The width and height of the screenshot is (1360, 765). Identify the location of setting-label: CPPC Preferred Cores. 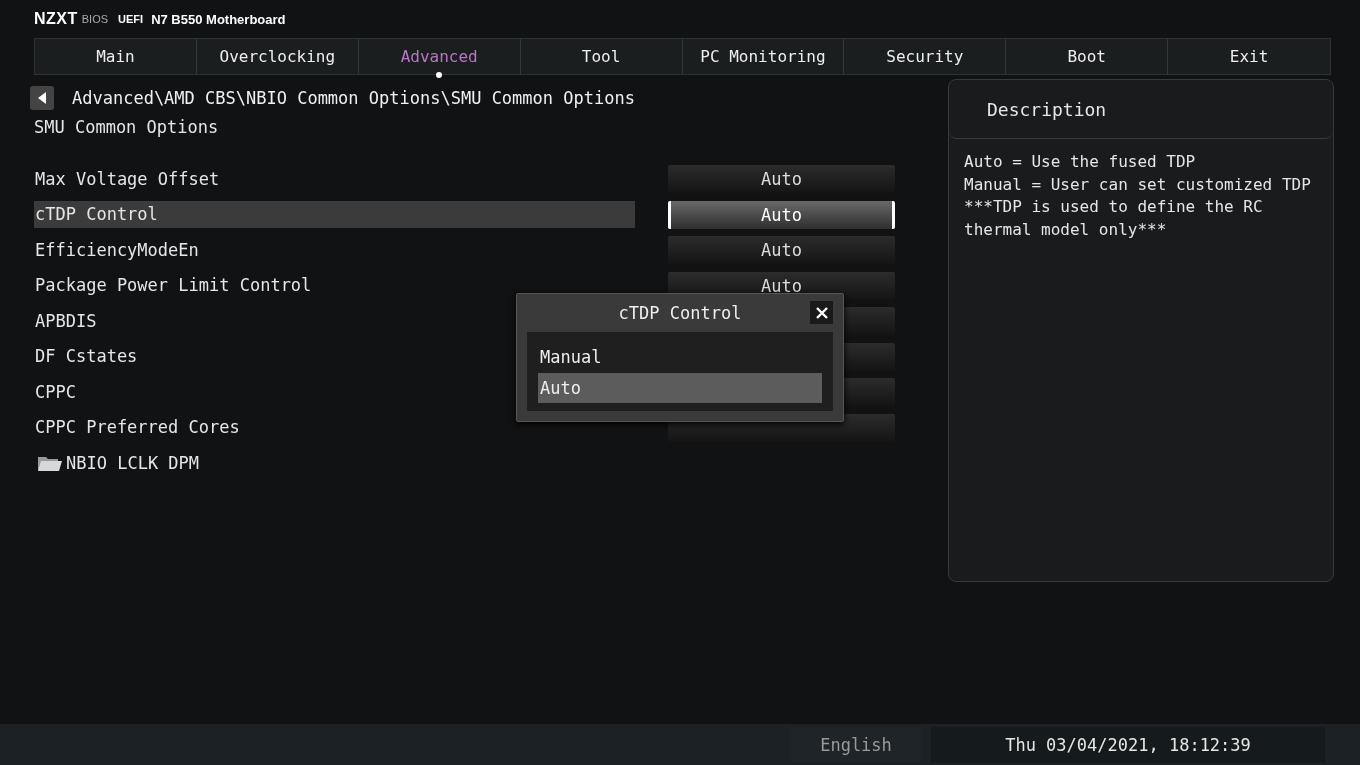
(334, 428).